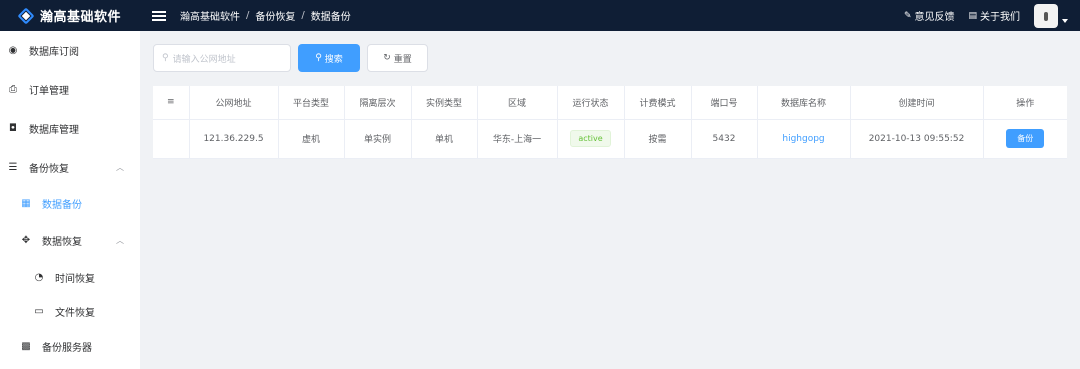 Image resolution: width=1080 pixels, height=369 pixels. I want to click on cell-instance-type: 单机, so click(444, 139).